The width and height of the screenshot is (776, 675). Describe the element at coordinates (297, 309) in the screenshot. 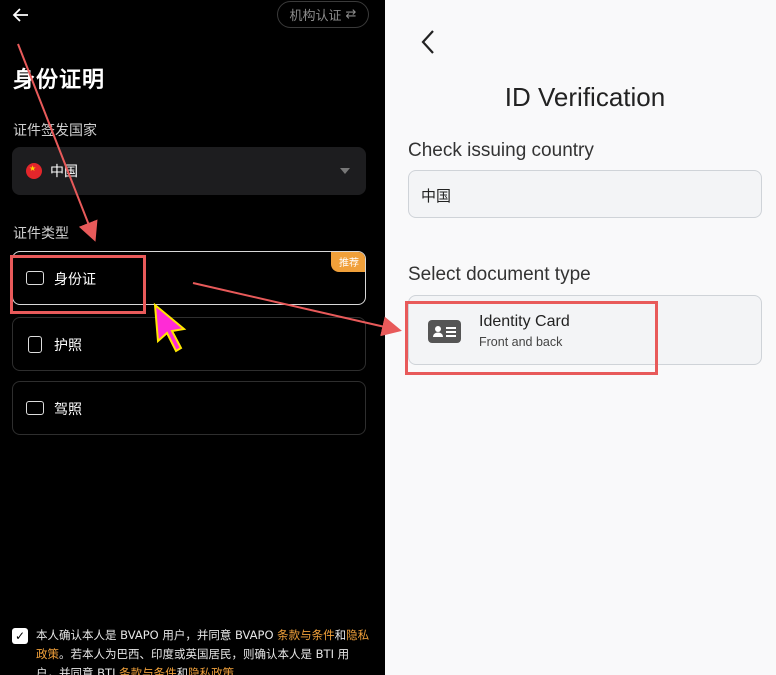

I see `arrow-right-line` at that location.